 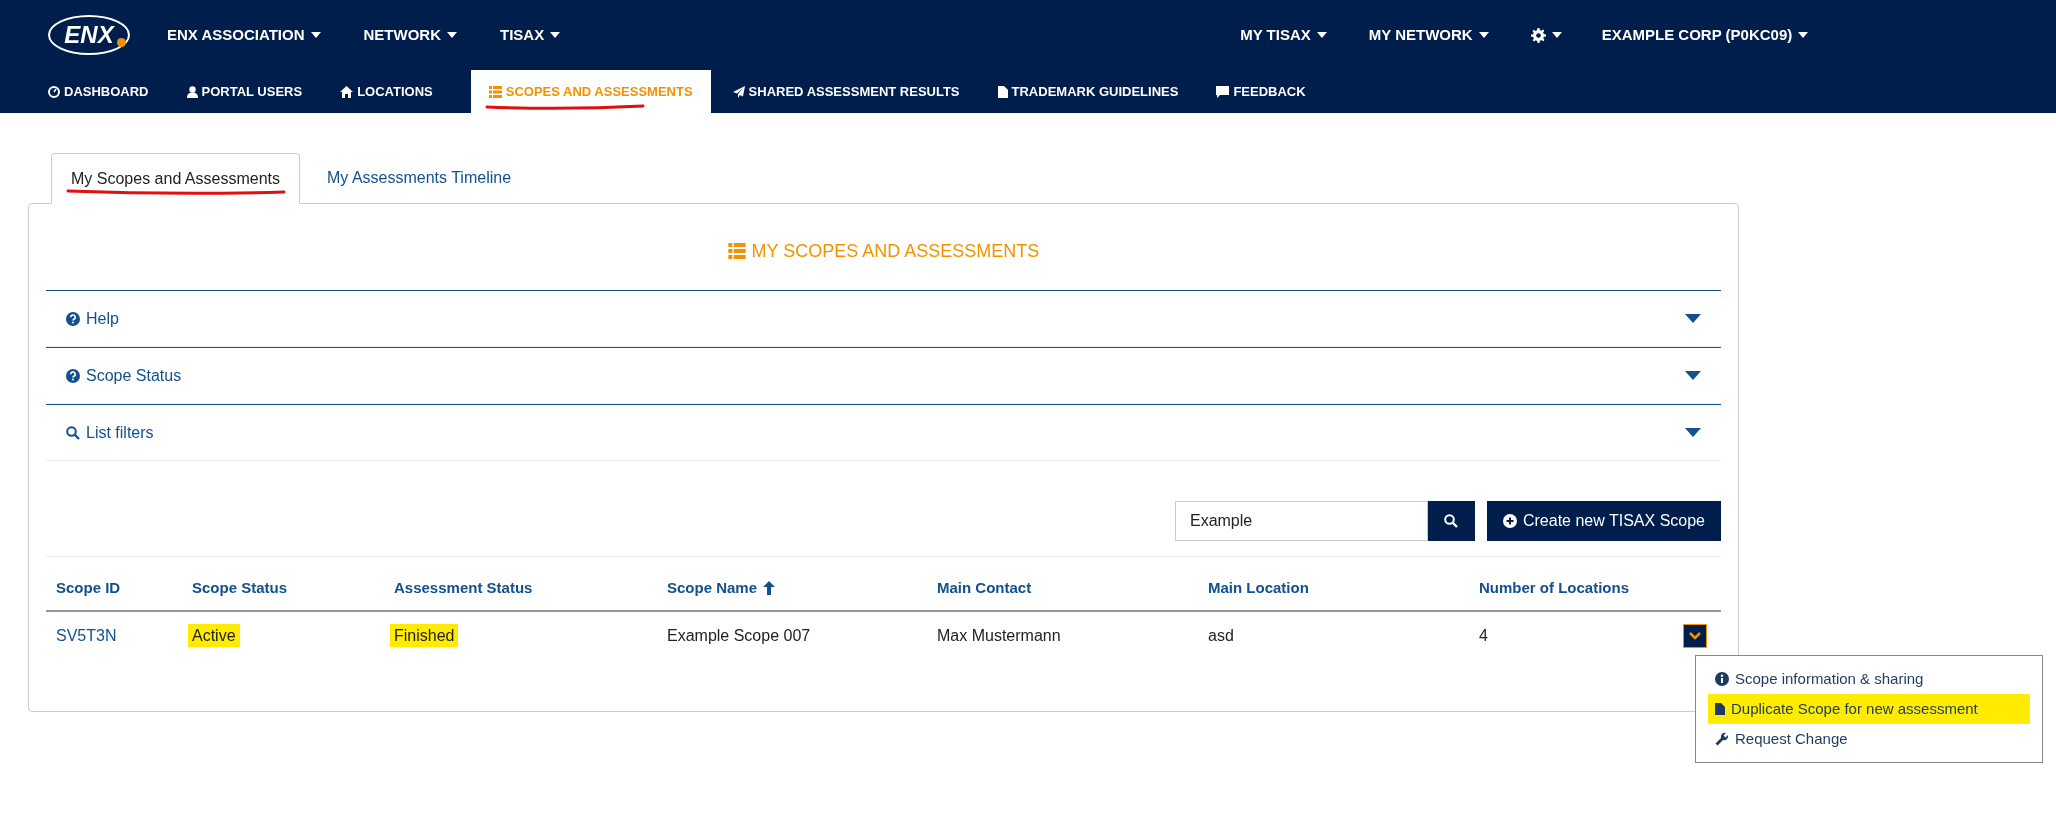 What do you see at coordinates (240, 588) in the screenshot?
I see `column-header: Scope Status` at bounding box center [240, 588].